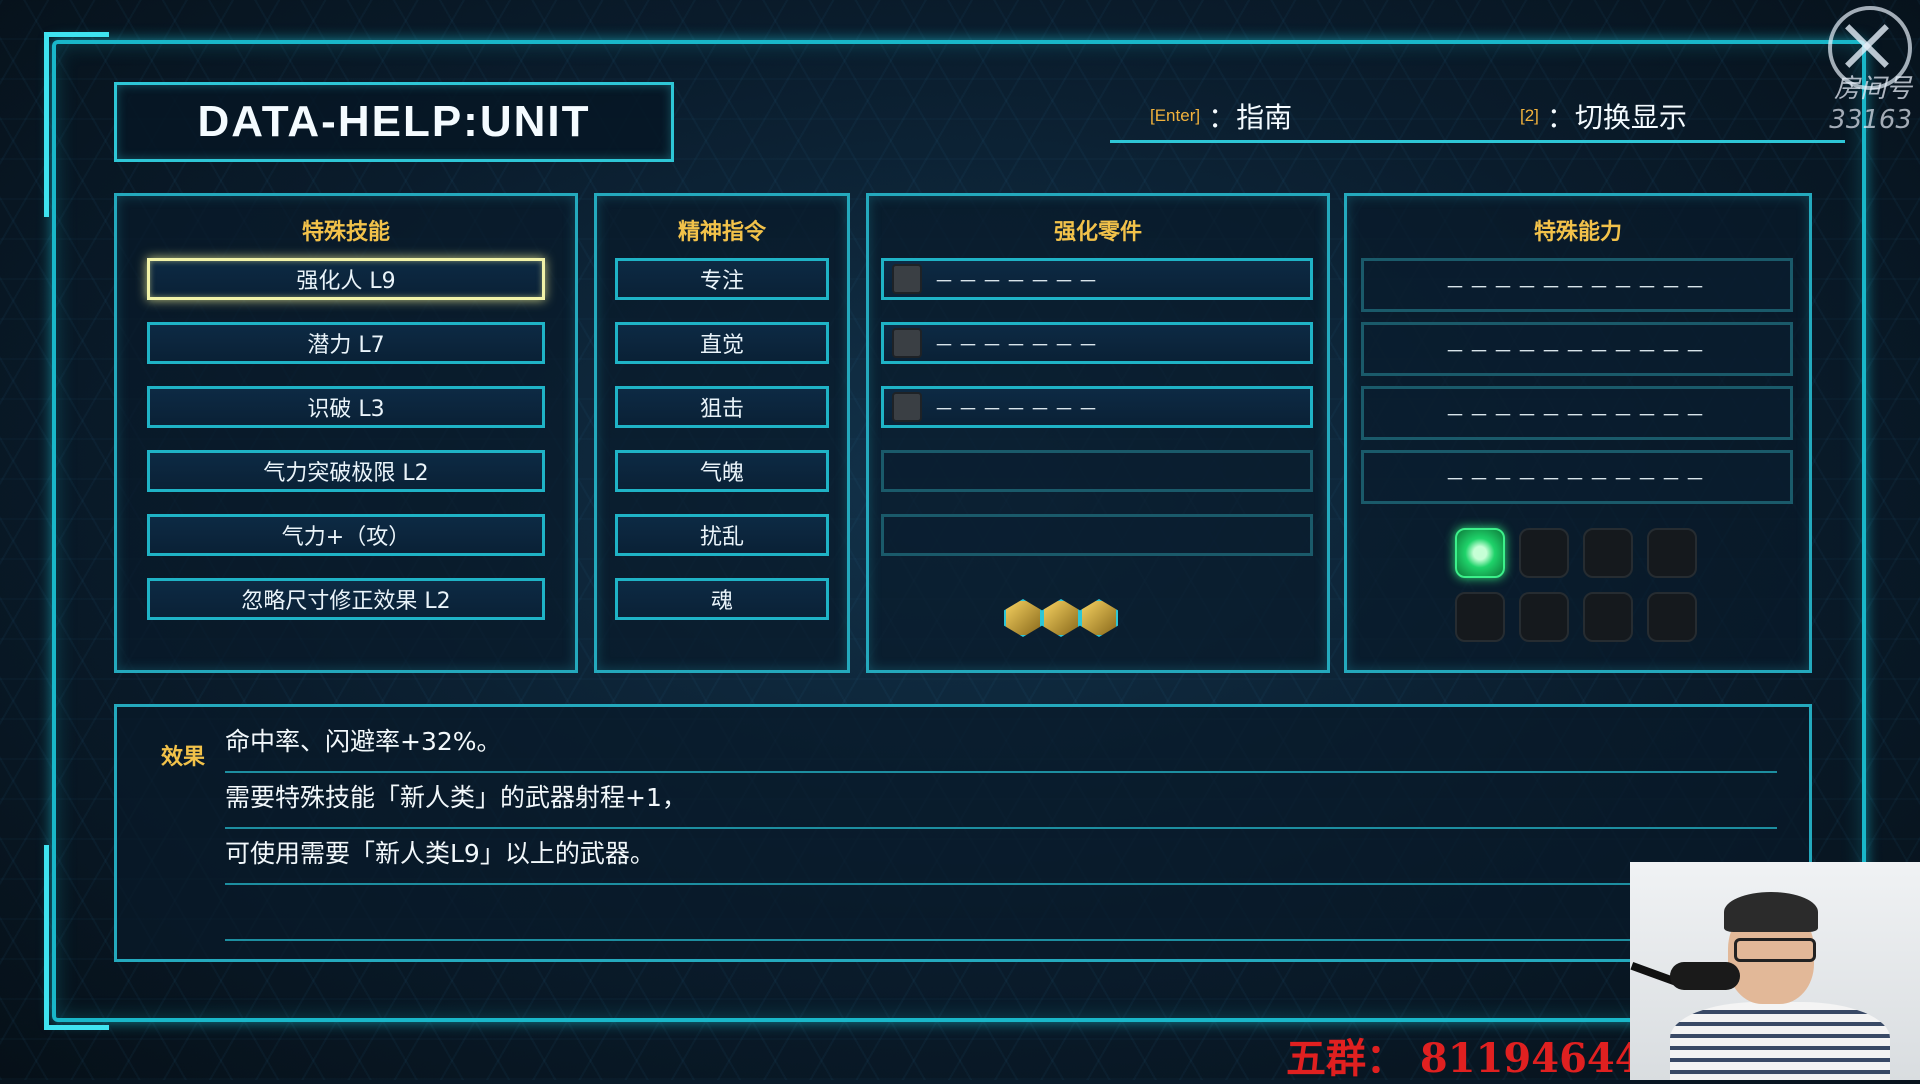 Image resolution: width=1920 pixels, height=1084 pixels. I want to click on skill-item: 潜力 L7, so click(346, 343).